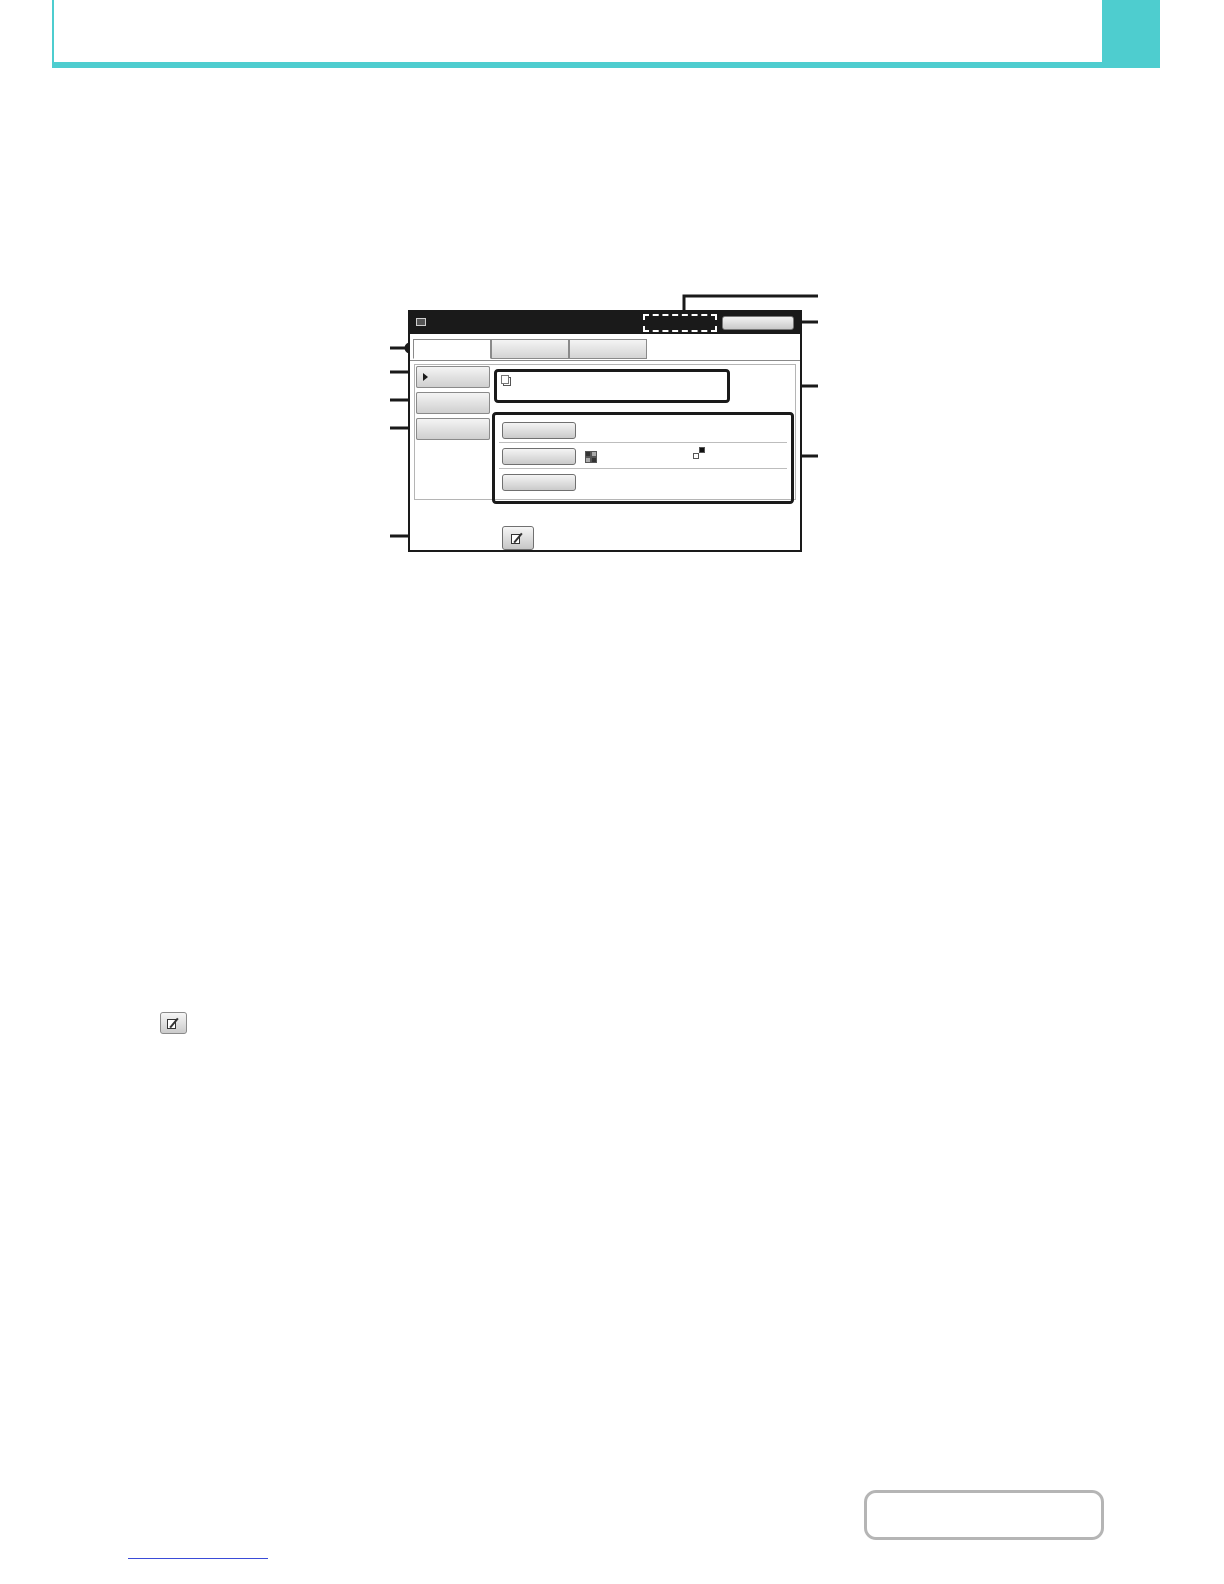  I want to click on title-bar-button, so click(758, 323).